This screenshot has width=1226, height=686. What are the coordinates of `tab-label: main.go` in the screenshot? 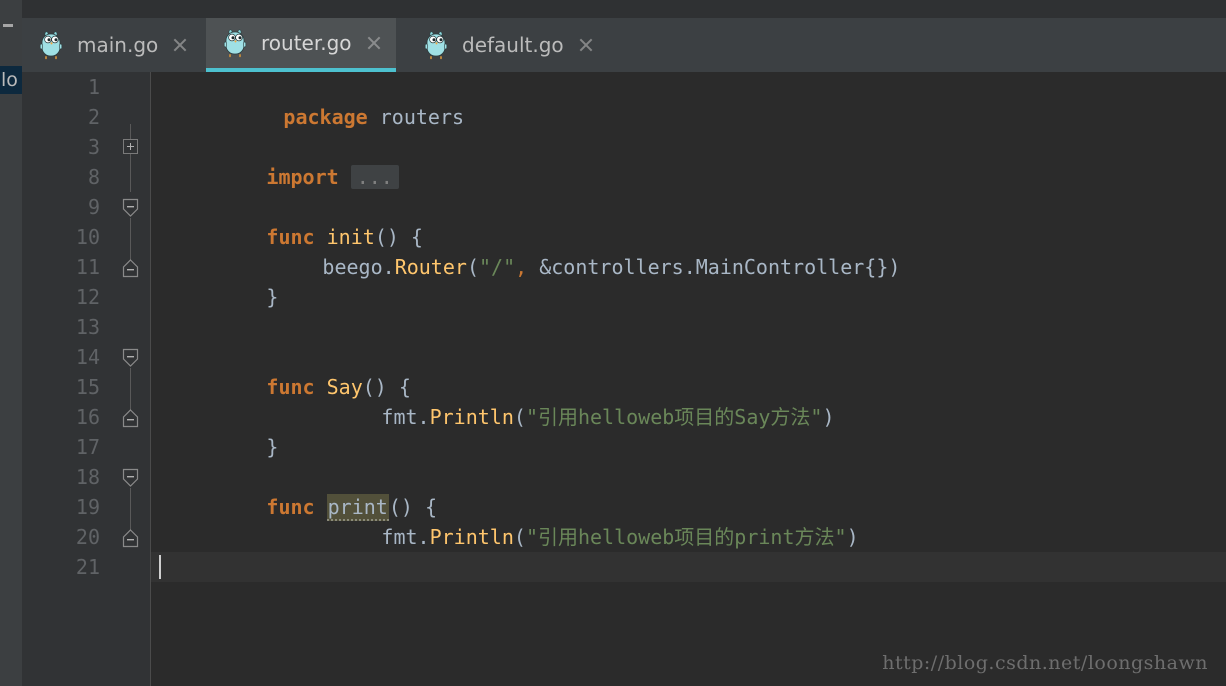 It's located at (118, 45).